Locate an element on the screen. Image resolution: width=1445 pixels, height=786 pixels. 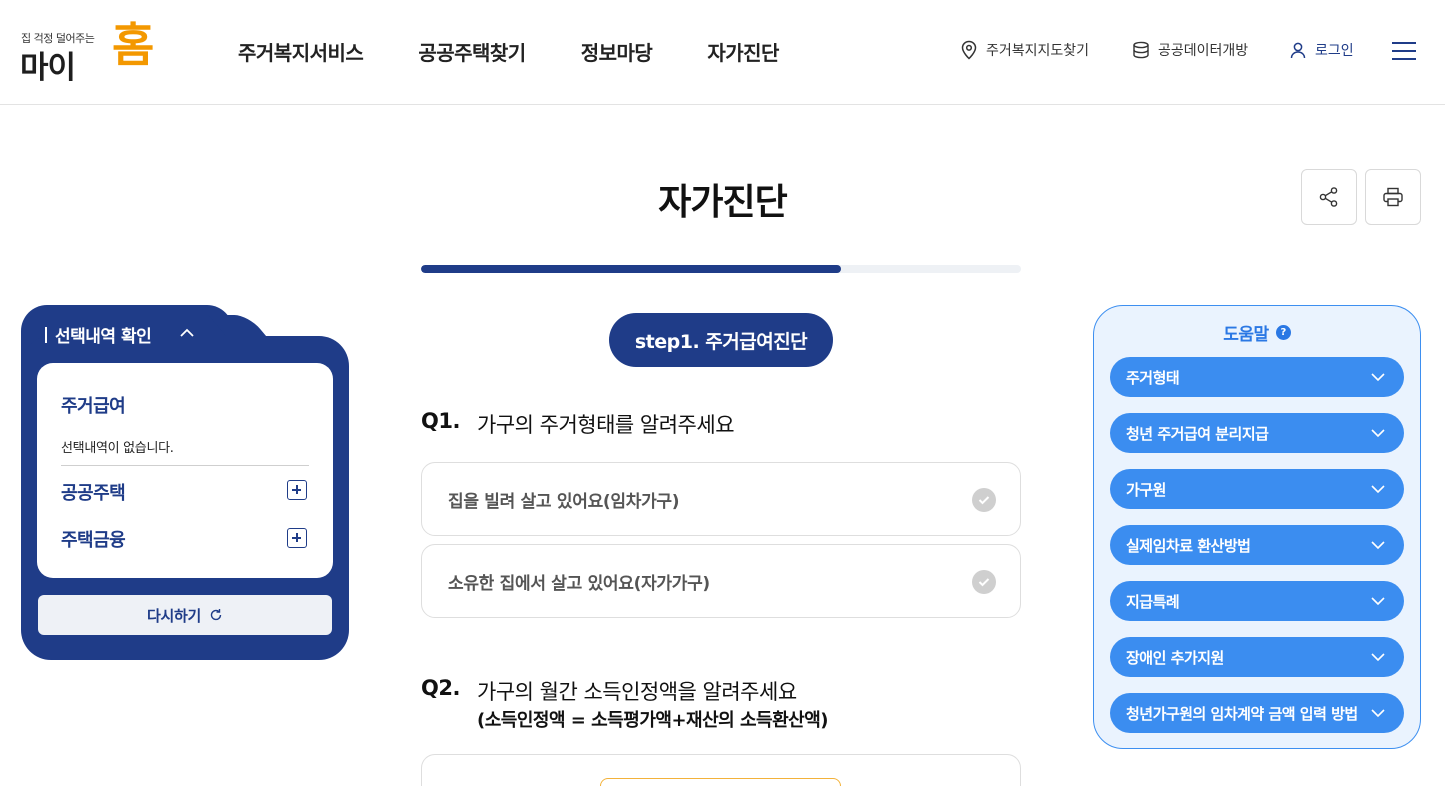
printer-icon is located at coordinates (1393, 197).